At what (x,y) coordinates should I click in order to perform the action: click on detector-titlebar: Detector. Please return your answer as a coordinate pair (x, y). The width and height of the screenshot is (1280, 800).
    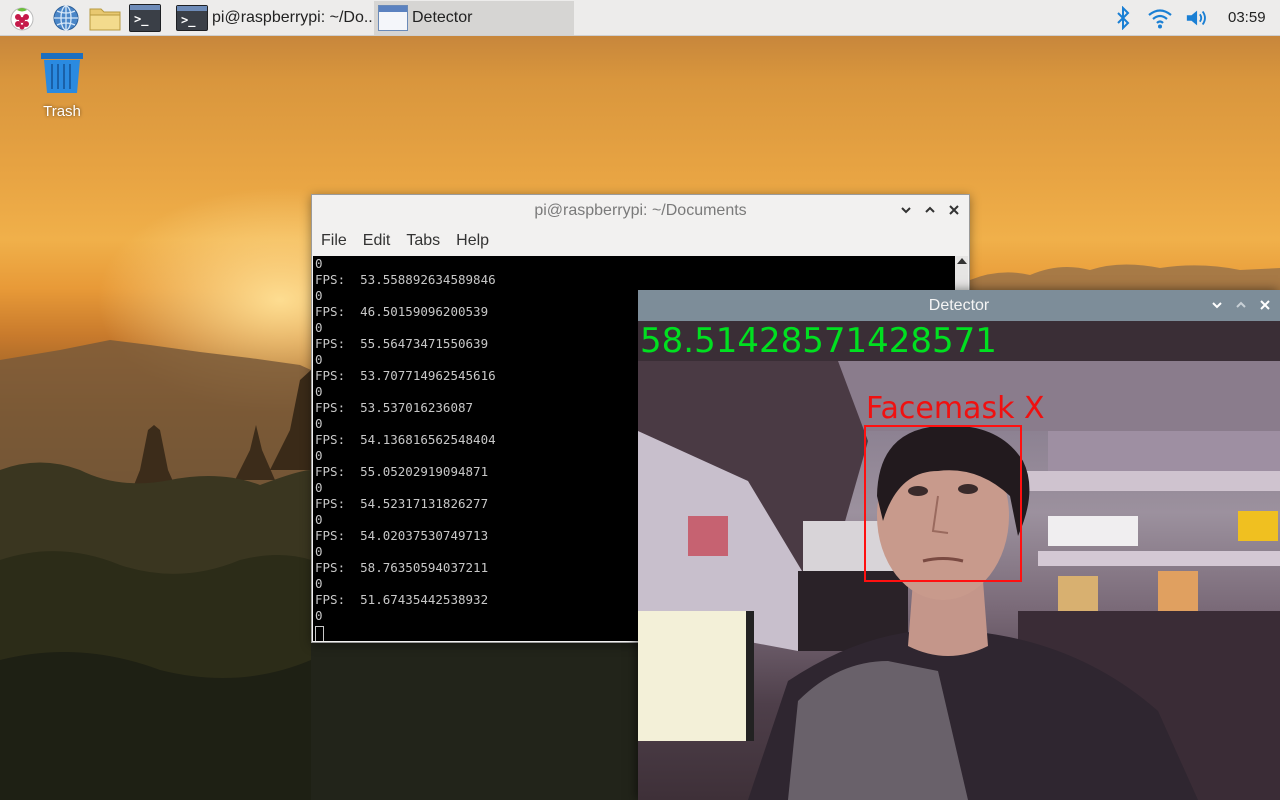
    Looking at the image, I should click on (959, 305).